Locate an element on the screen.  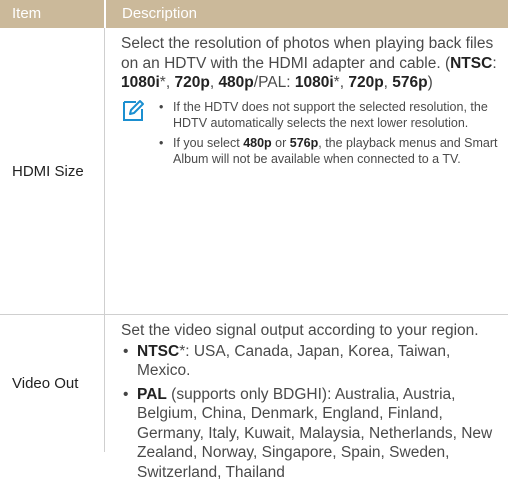
table-header: Item Description is located at coordinates (254, 14).